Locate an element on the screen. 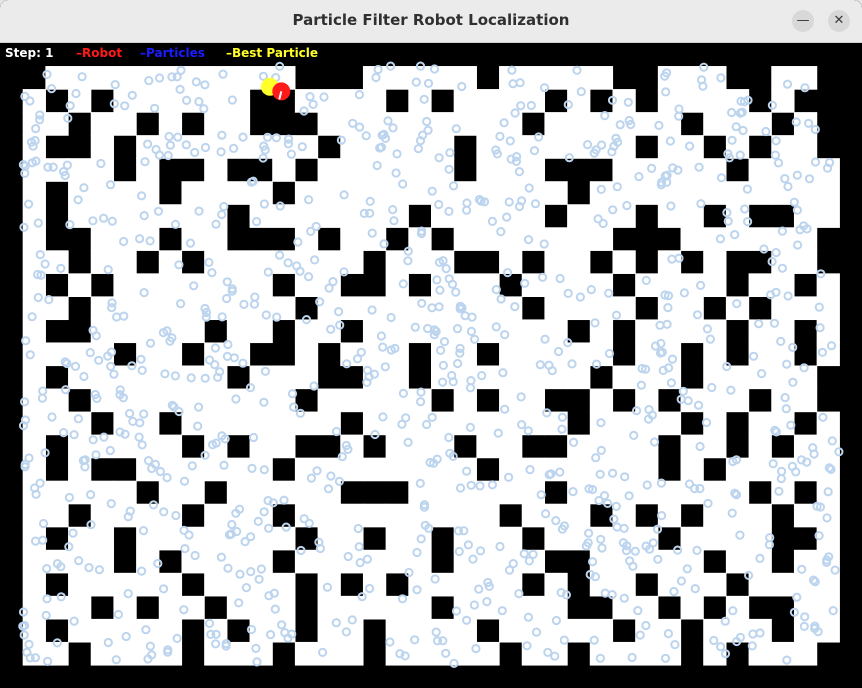 This screenshot has width=862, height=688. title-bar: Particle Filter Robot Localization — ✕ is located at coordinates (431, 21).